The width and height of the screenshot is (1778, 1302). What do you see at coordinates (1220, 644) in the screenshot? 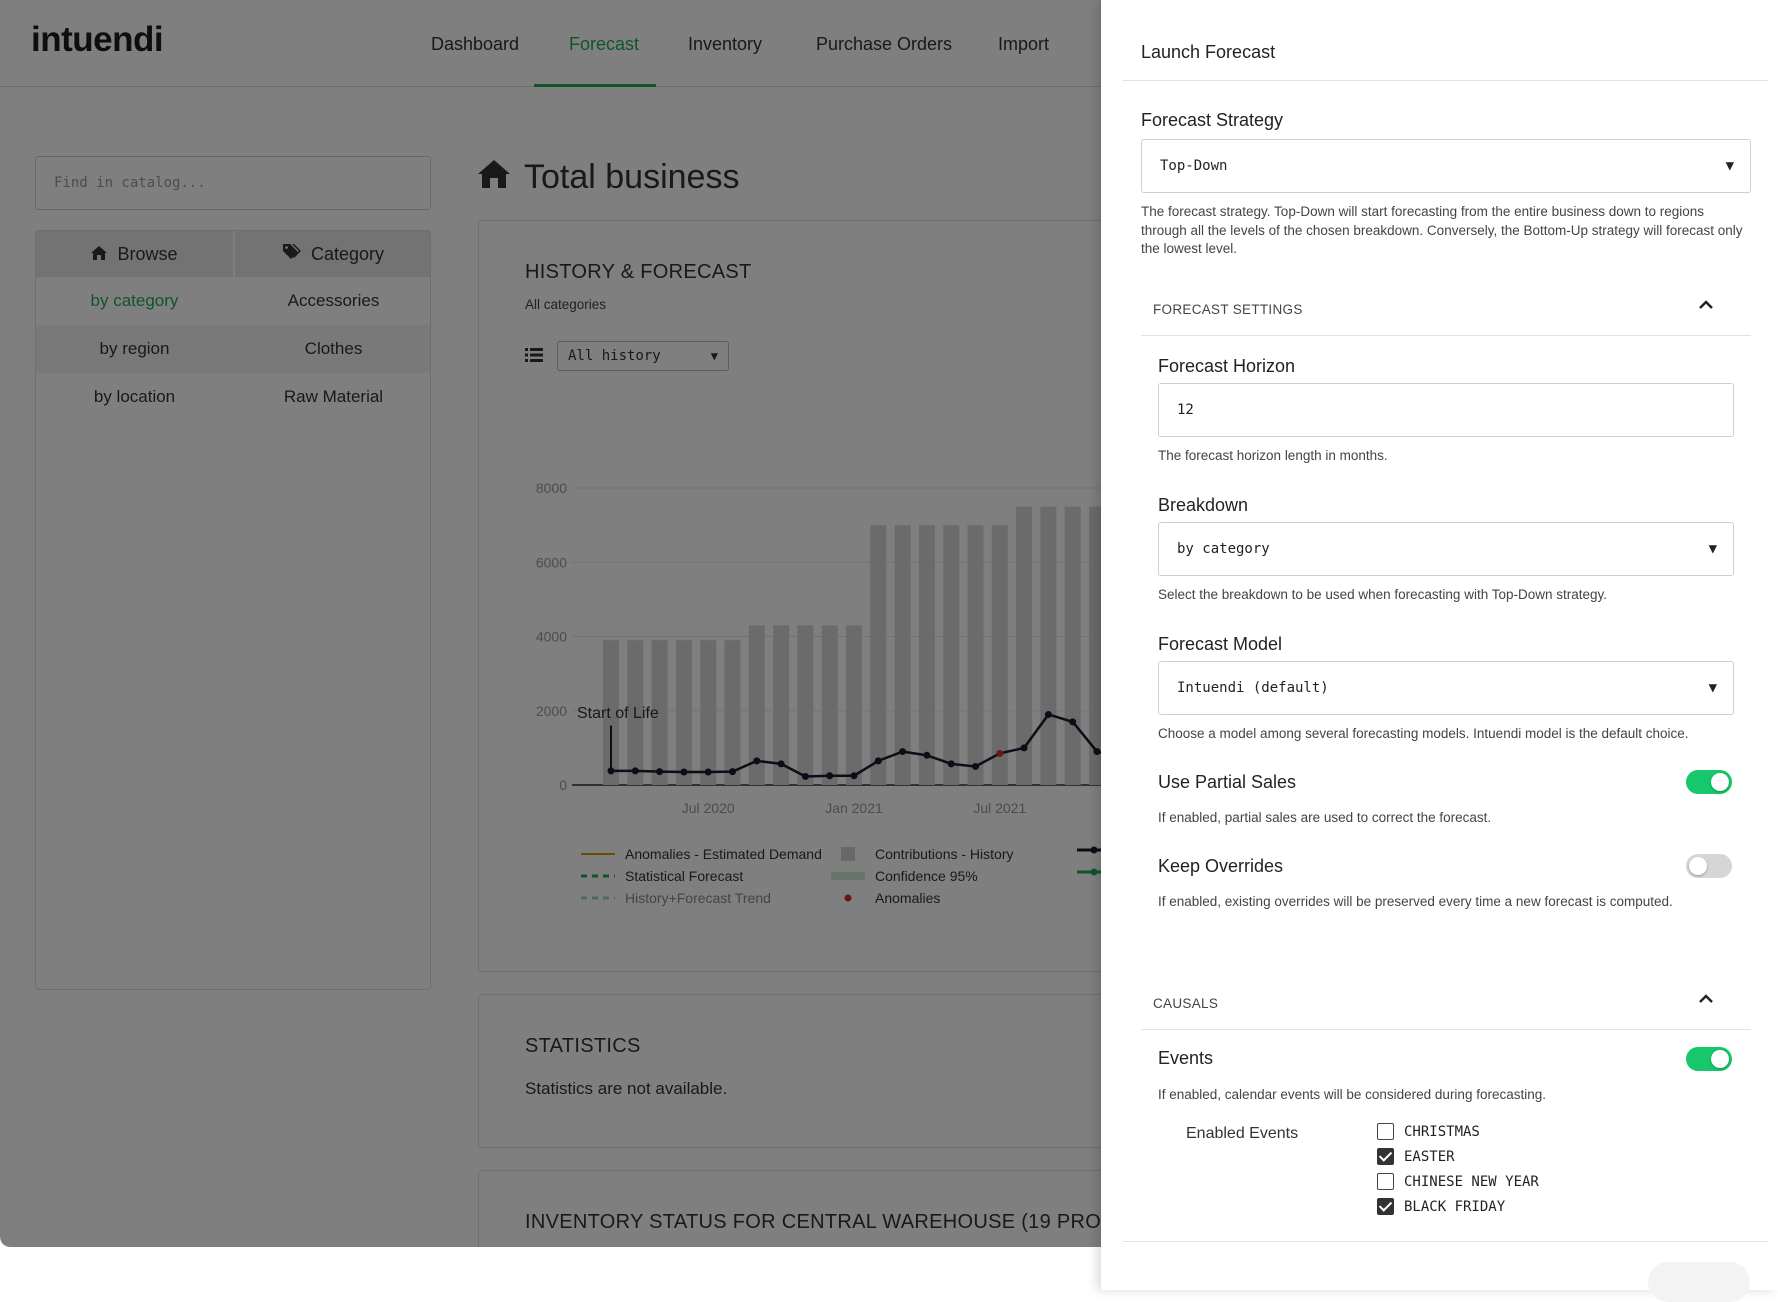
I see `forecast-model-label: Forecast Model` at bounding box center [1220, 644].